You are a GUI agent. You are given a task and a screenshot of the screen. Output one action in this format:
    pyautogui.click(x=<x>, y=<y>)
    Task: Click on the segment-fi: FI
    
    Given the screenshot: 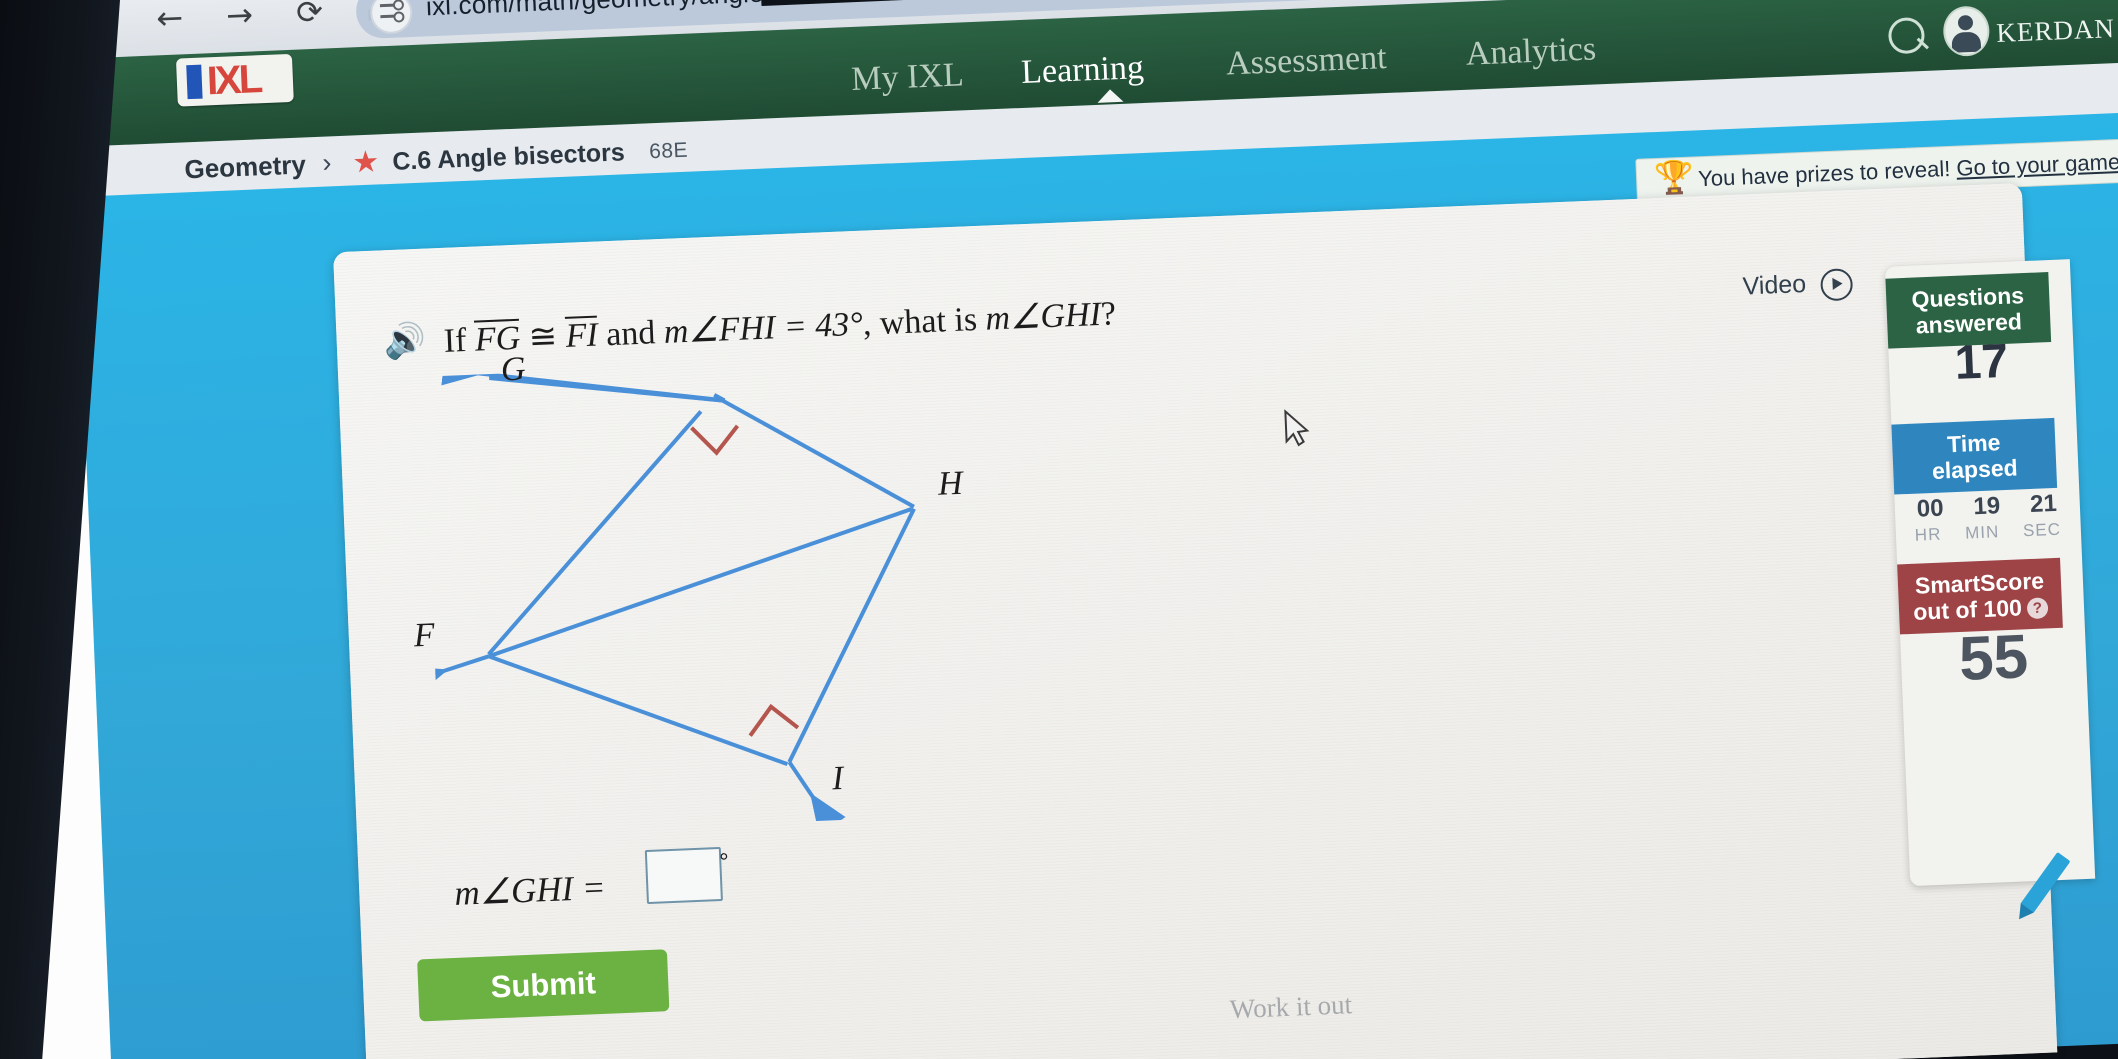 What is the action you would take?
    pyautogui.click(x=581, y=335)
    